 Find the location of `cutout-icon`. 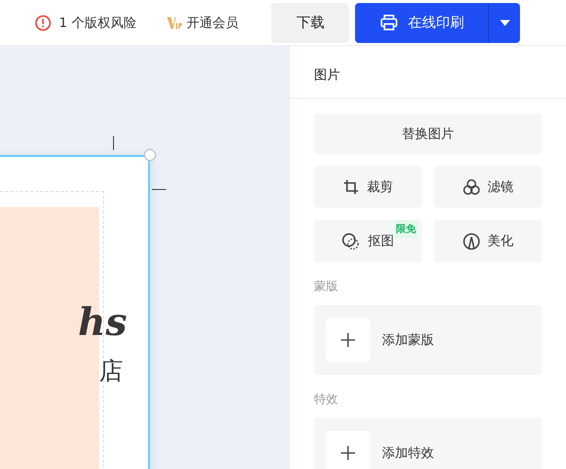

cutout-icon is located at coordinates (351, 241).